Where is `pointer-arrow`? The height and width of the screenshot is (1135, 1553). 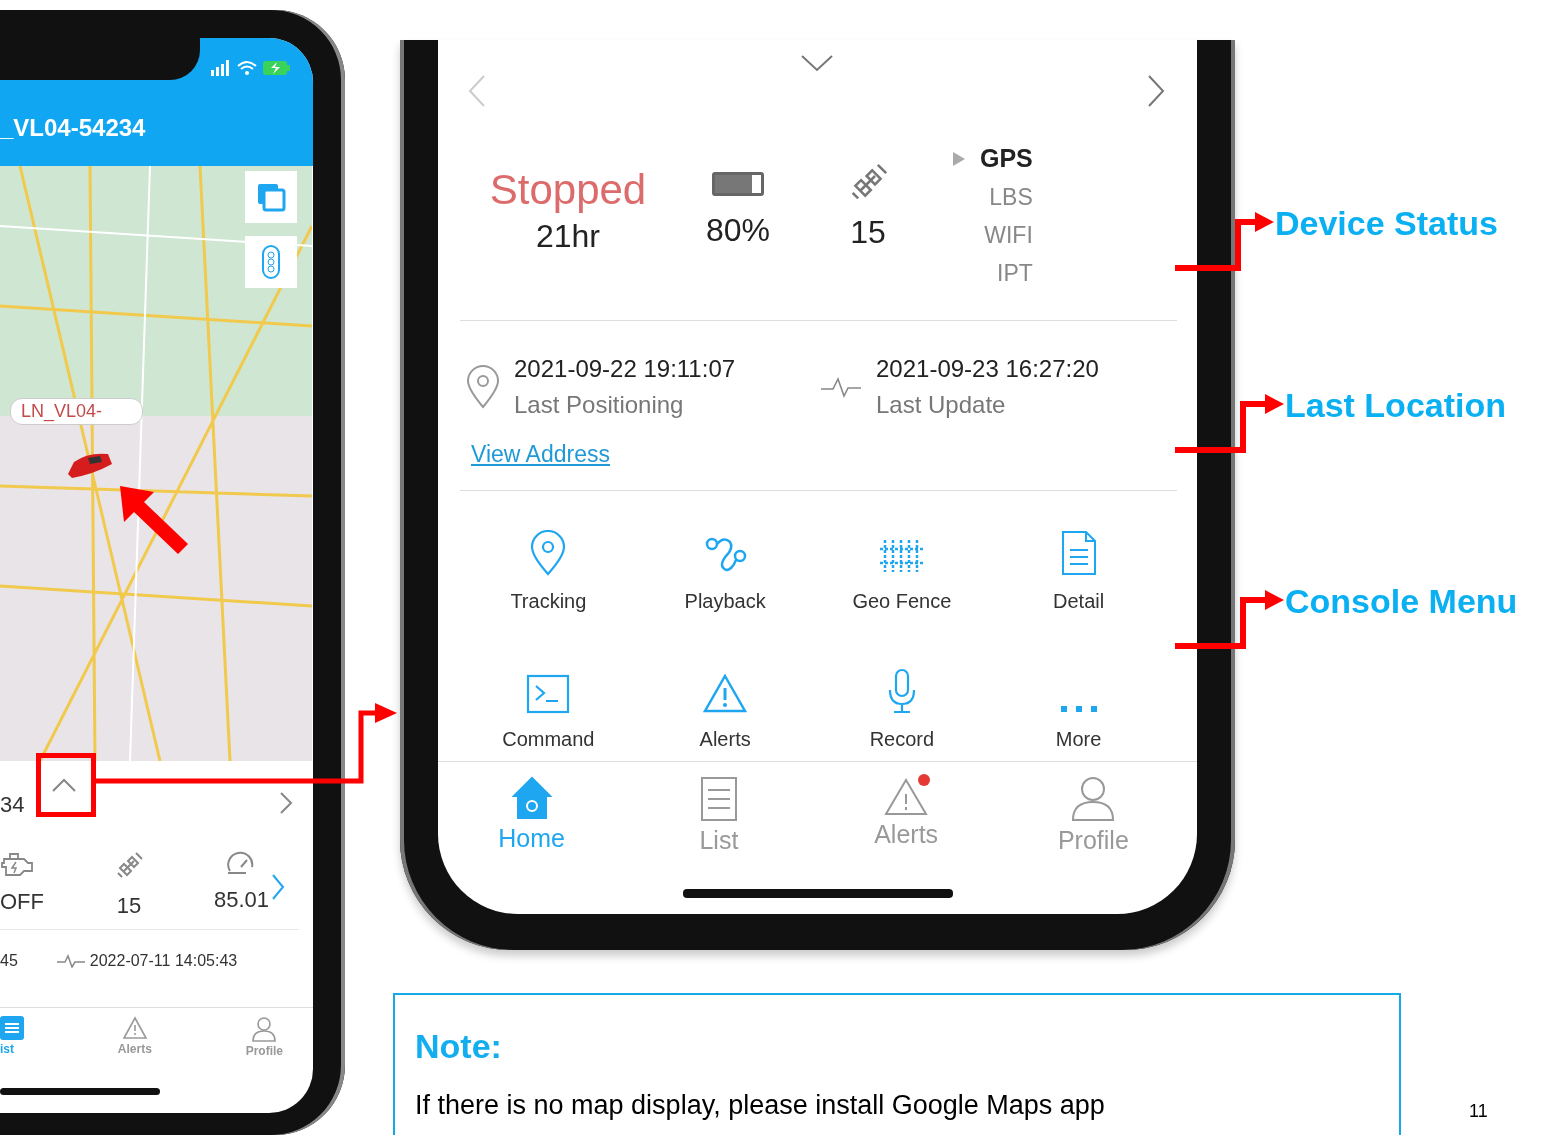
pointer-arrow is located at coordinates (155, 521).